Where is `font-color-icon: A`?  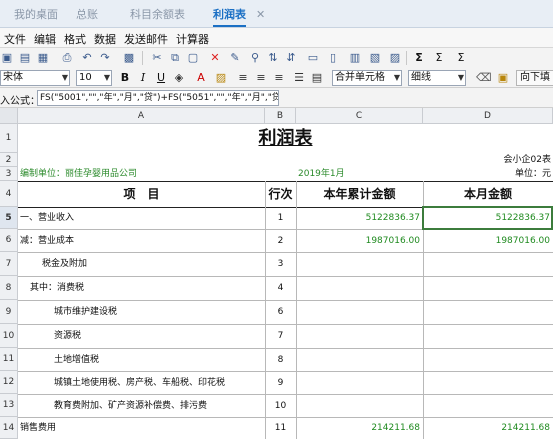 font-color-icon: A is located at coordinates (201, 78).